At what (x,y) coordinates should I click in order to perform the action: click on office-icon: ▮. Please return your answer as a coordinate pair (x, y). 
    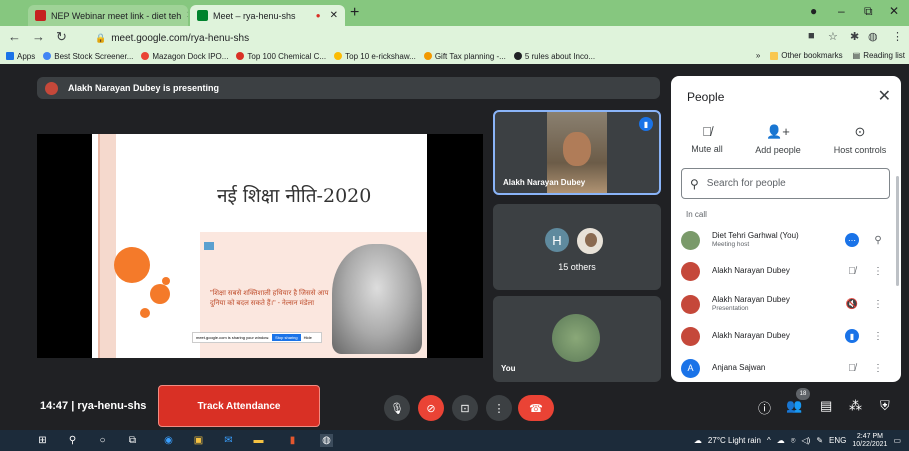
    Looking at the image, I should click on (292, 440).